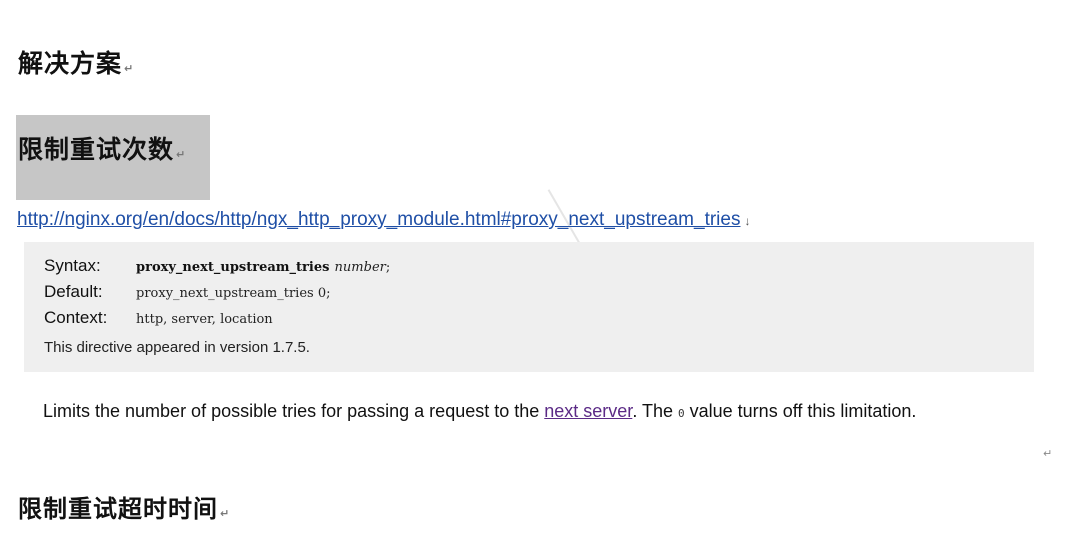 The height and width of the screenshot is (539, 1066). Describe the element at coordinates (233, 267) in the screenshot. I see `syntax-directive-name: proxy_next_upstream_tries` at that location.